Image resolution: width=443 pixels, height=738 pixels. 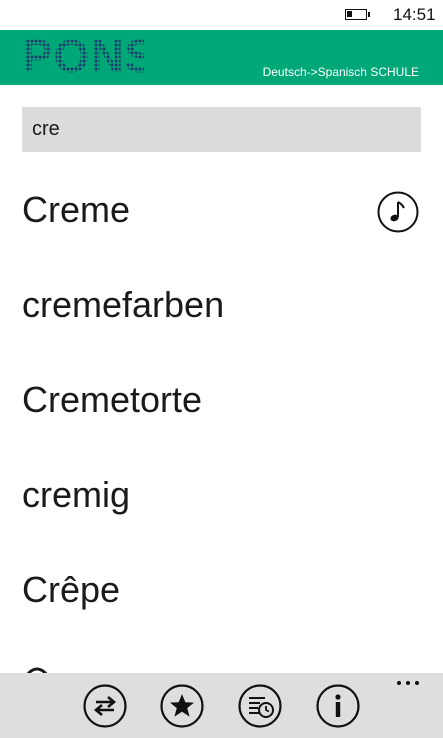 What do you see at coordinates (414, 14) in the screenshot?
I see `clock: 14:51` at bounding box center [414, 14].